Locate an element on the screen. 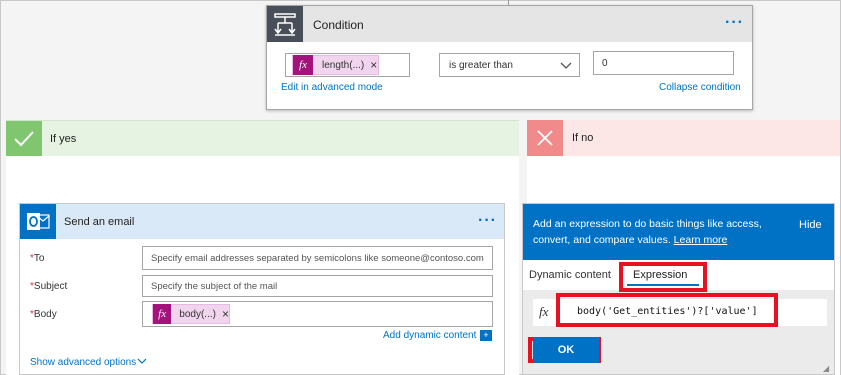 The width and height of the screenshot is (841, 375). body-token: fx body(...) × is located at coordinates (191, 314).